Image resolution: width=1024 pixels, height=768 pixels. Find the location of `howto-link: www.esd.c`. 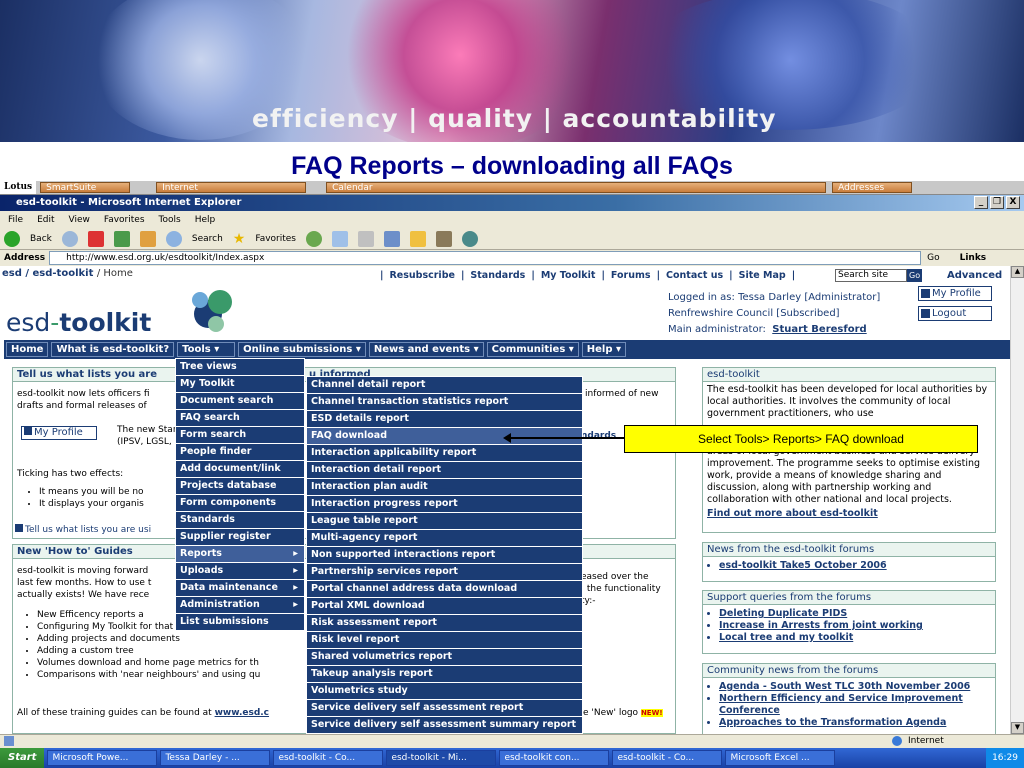

howto-link: www.esd.c is located at coordinates (242, 713).